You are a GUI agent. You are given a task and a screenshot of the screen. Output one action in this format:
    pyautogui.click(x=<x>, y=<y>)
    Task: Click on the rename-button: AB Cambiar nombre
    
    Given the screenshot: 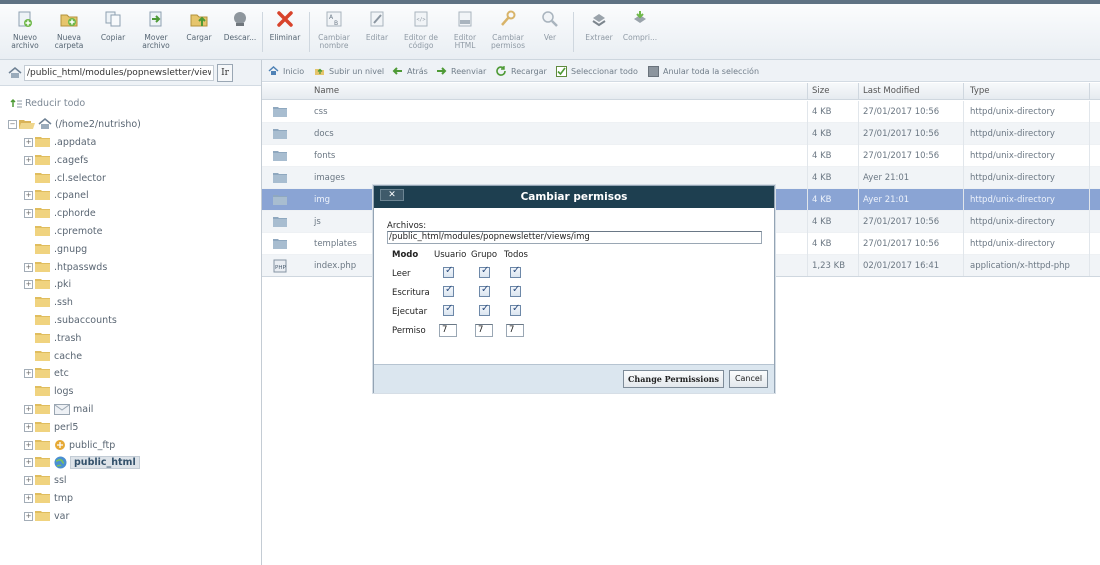 What is the action you would take?
    pyautogui.click(x=334, y=34)
    